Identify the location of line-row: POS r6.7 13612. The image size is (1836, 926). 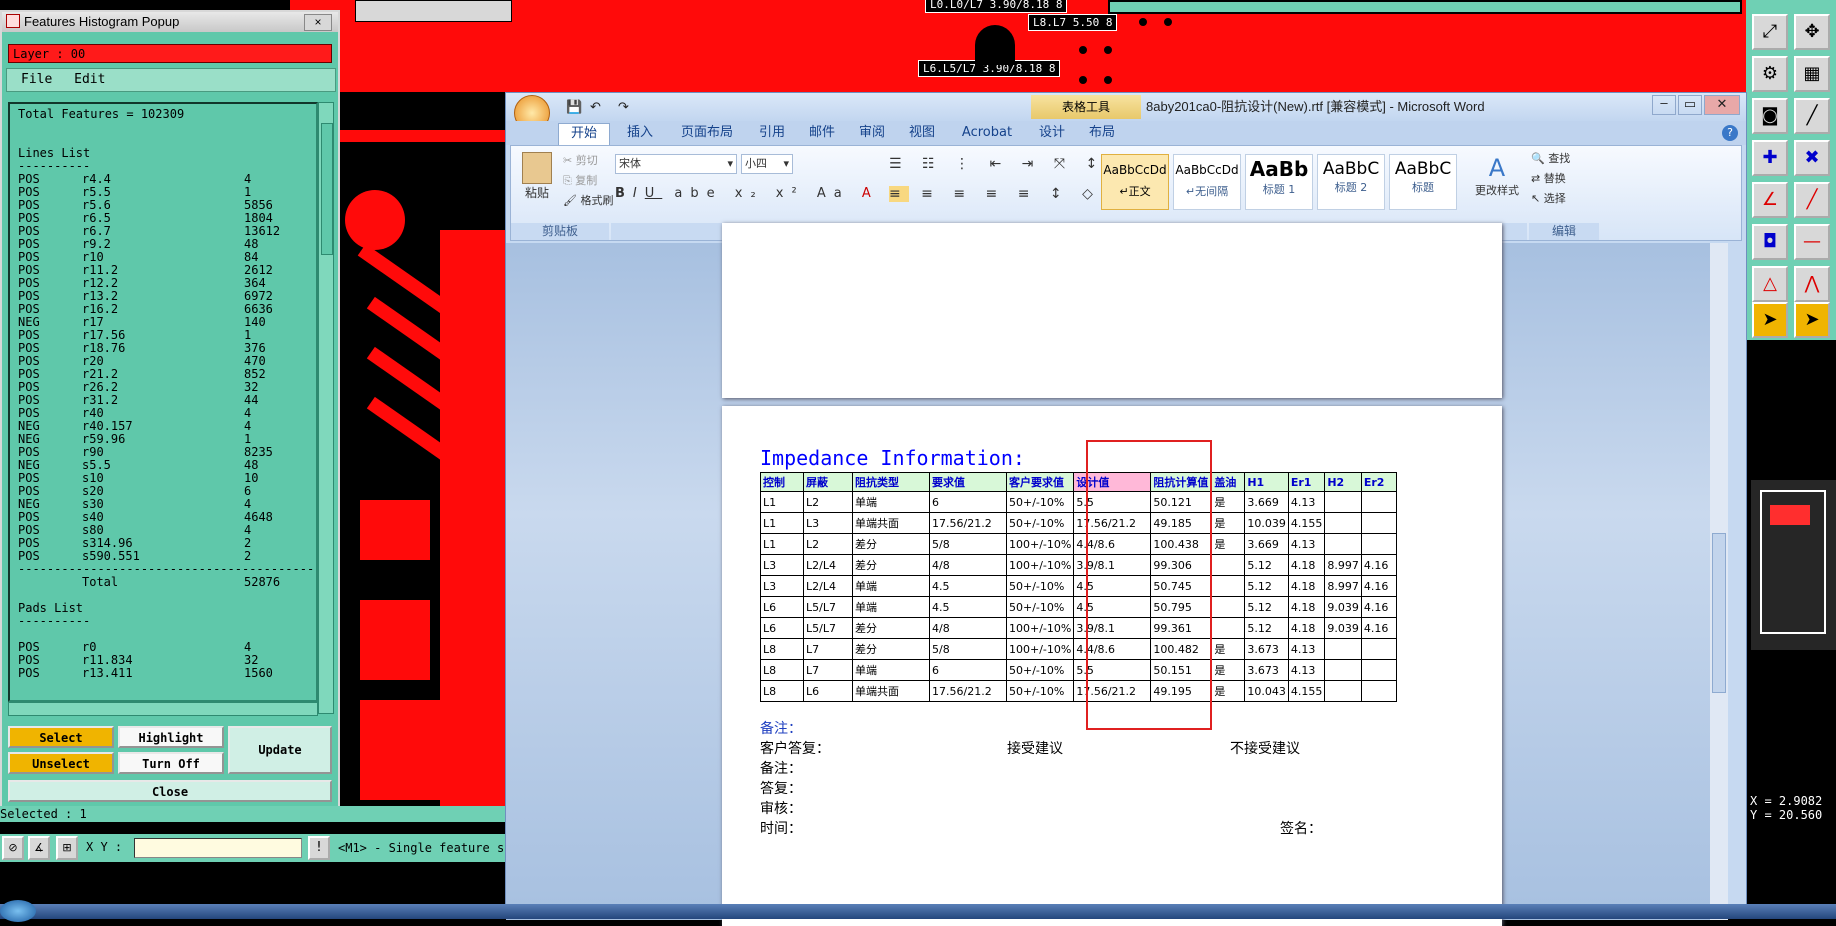
(167, 231).